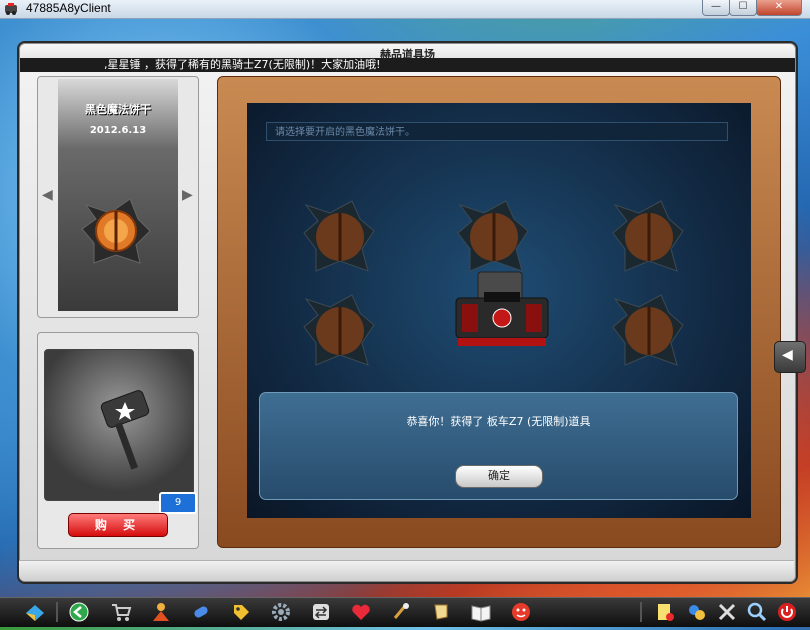 Image resolution: width=810 pixels, height=630 pixels. I want to click on settings-icon, so click(727, 612).